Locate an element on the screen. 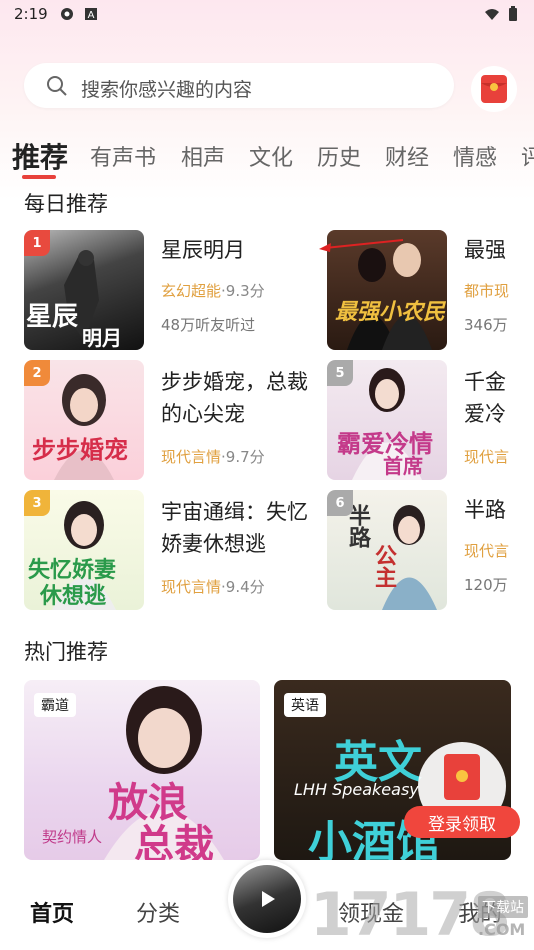  tab-indicator is located at coordinates (39, 177).